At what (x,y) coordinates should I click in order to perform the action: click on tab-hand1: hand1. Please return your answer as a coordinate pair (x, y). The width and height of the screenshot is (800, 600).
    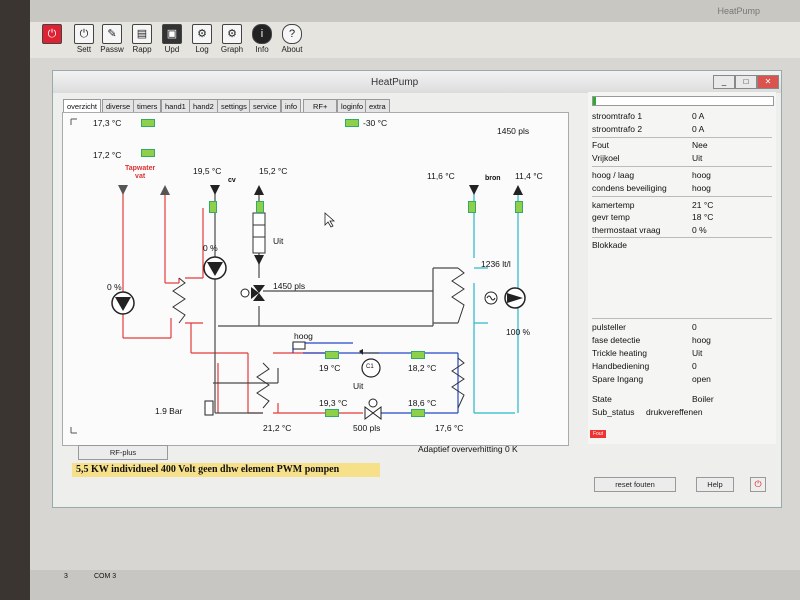
    Looking at the image, I should click on (175, 106).